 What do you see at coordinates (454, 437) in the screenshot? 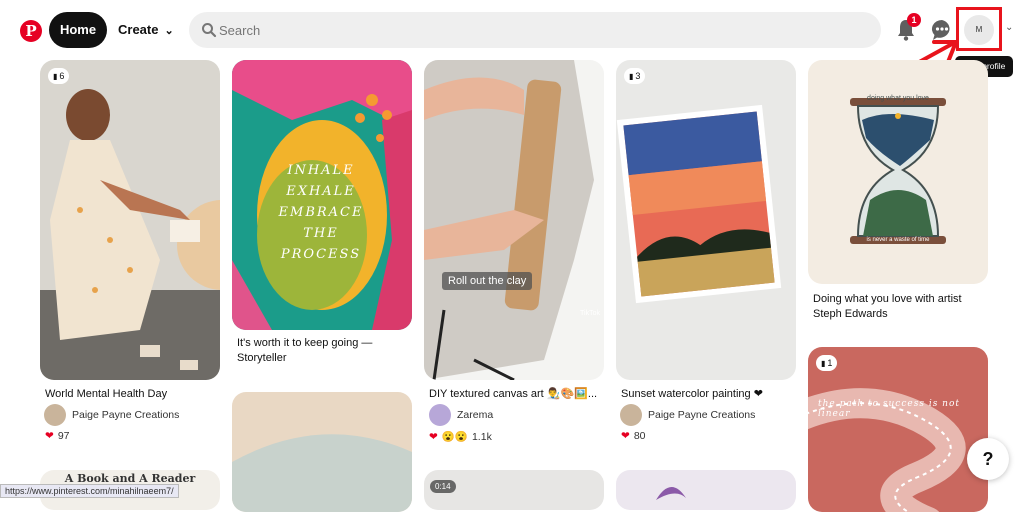
I see `emoji-reactions-icon: 😮😮` at bounding box center [454, 437].